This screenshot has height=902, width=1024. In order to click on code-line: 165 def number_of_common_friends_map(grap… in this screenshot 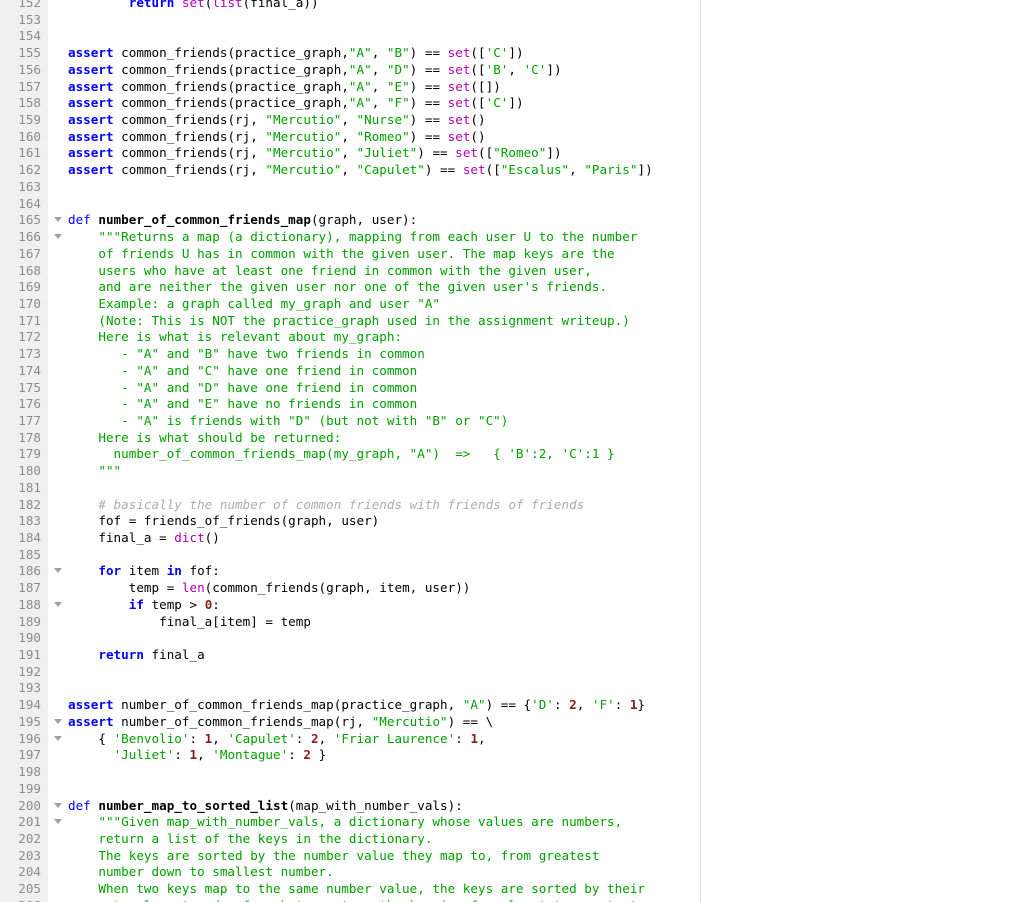, I will do `click(350, 220)`.